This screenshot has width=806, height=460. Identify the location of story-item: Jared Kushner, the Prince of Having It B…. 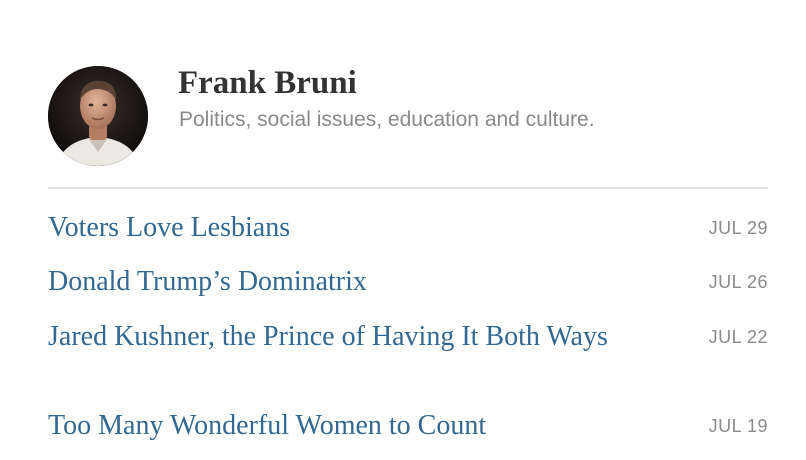
(408, 337).